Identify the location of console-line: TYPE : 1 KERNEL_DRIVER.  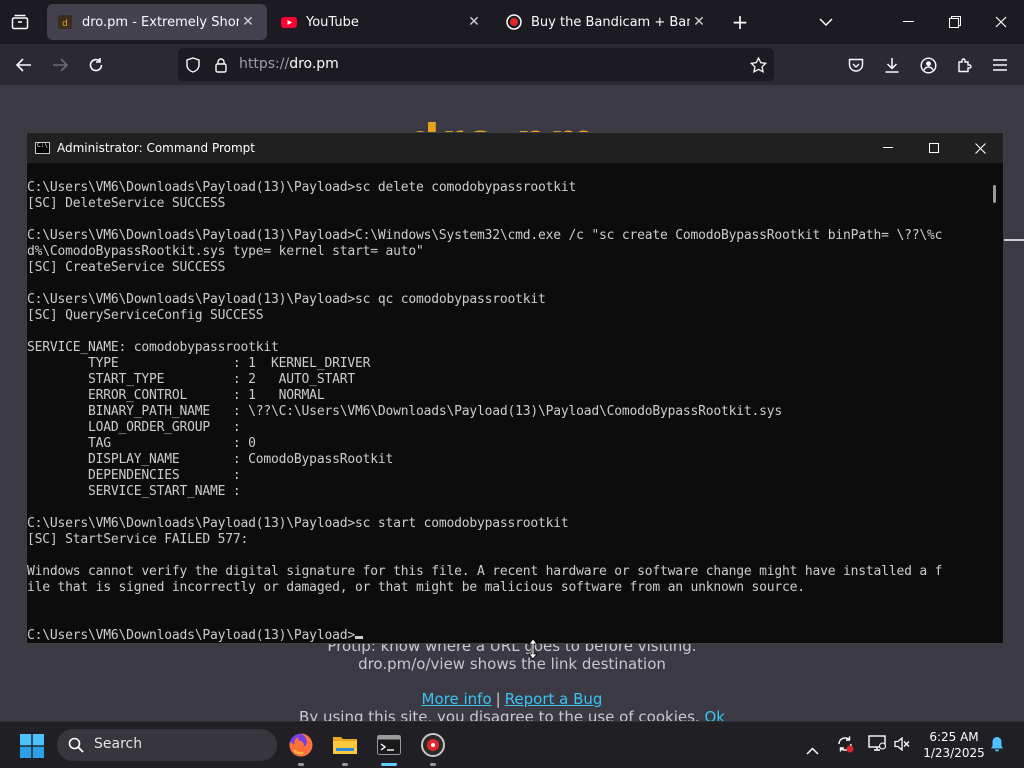
(199, 363).